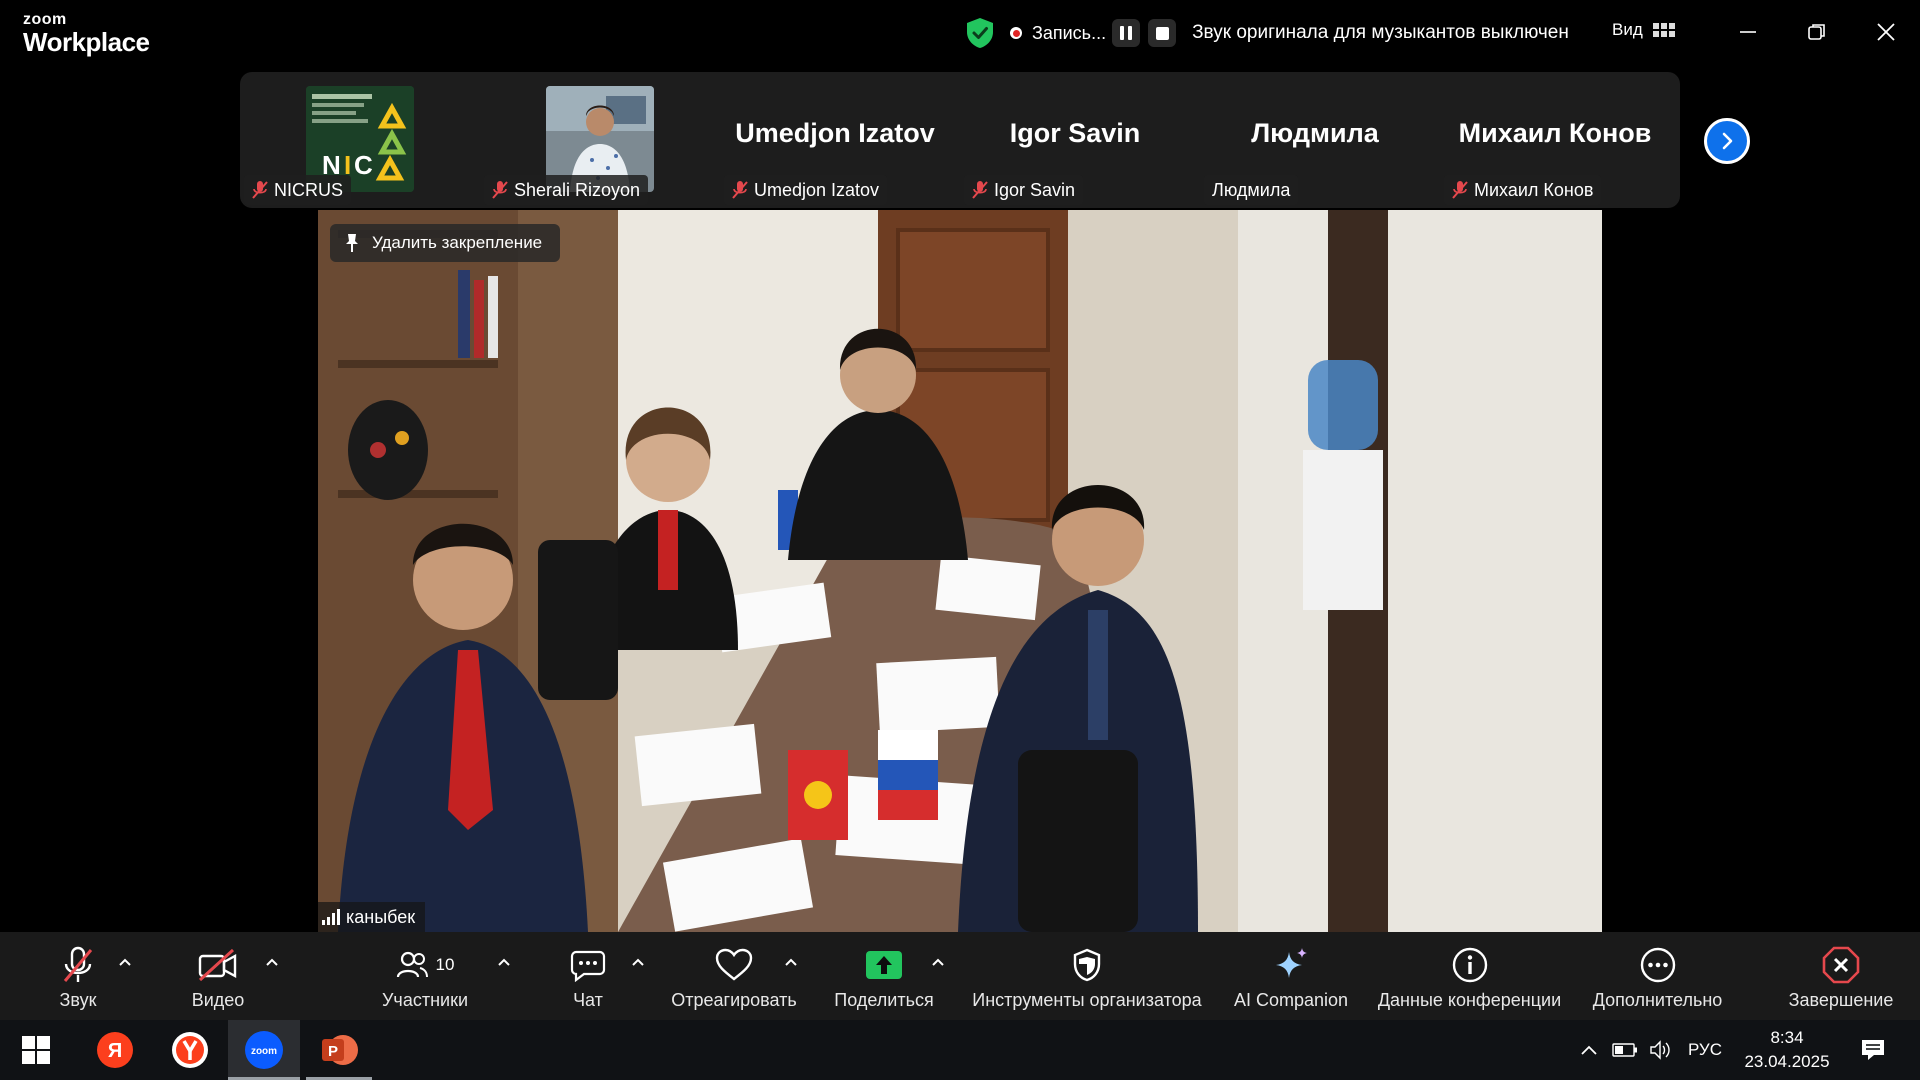 This screenshot has height=1080, width=1920. Describe the element at coordinates (125, 962) in the screenshot. I see `audio-options-chevron-up-icon` at that location.